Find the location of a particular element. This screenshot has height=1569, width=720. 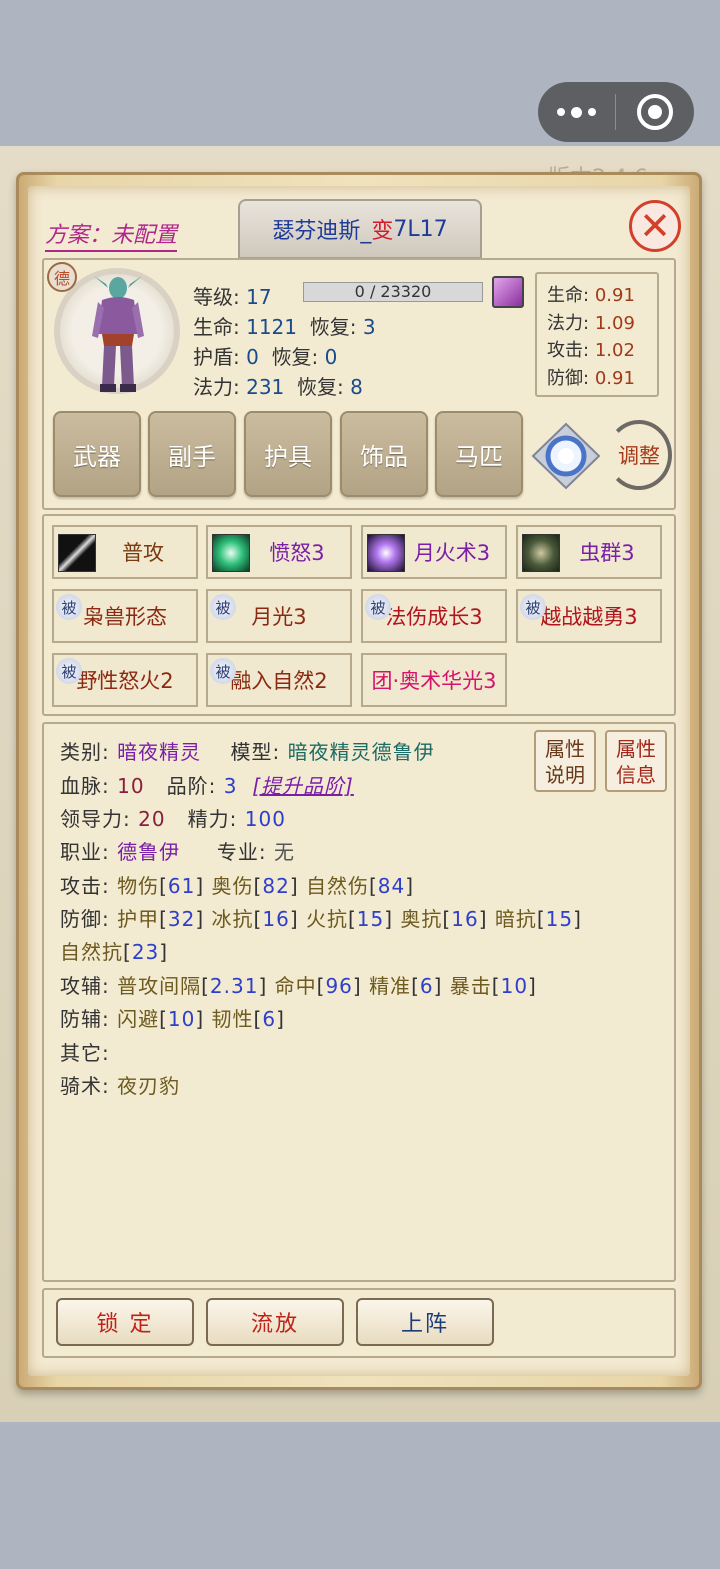

druid-class-badge: 德 is located at coordinates (62, 277).